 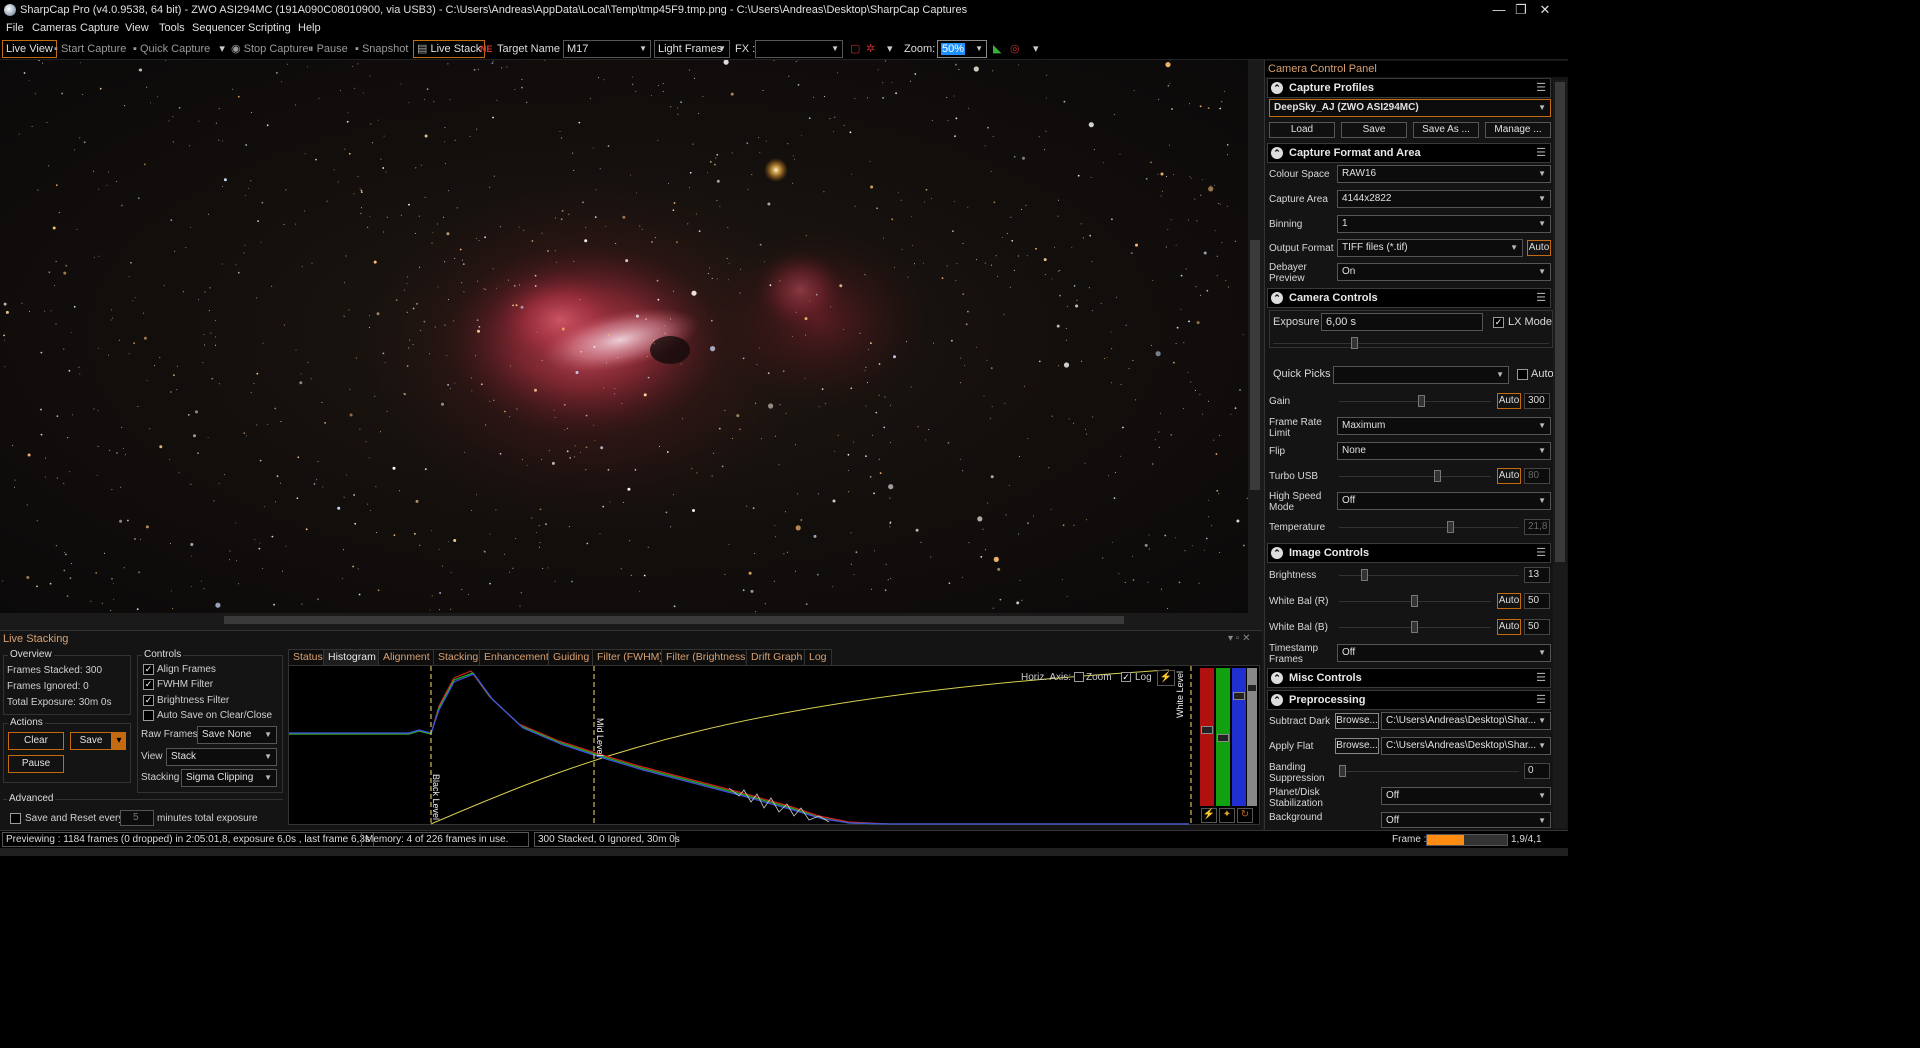 What do you see at coordinates (1429, 575) in the screenshot?
I see `brightness-slider` at bounding box center [1429, 575].